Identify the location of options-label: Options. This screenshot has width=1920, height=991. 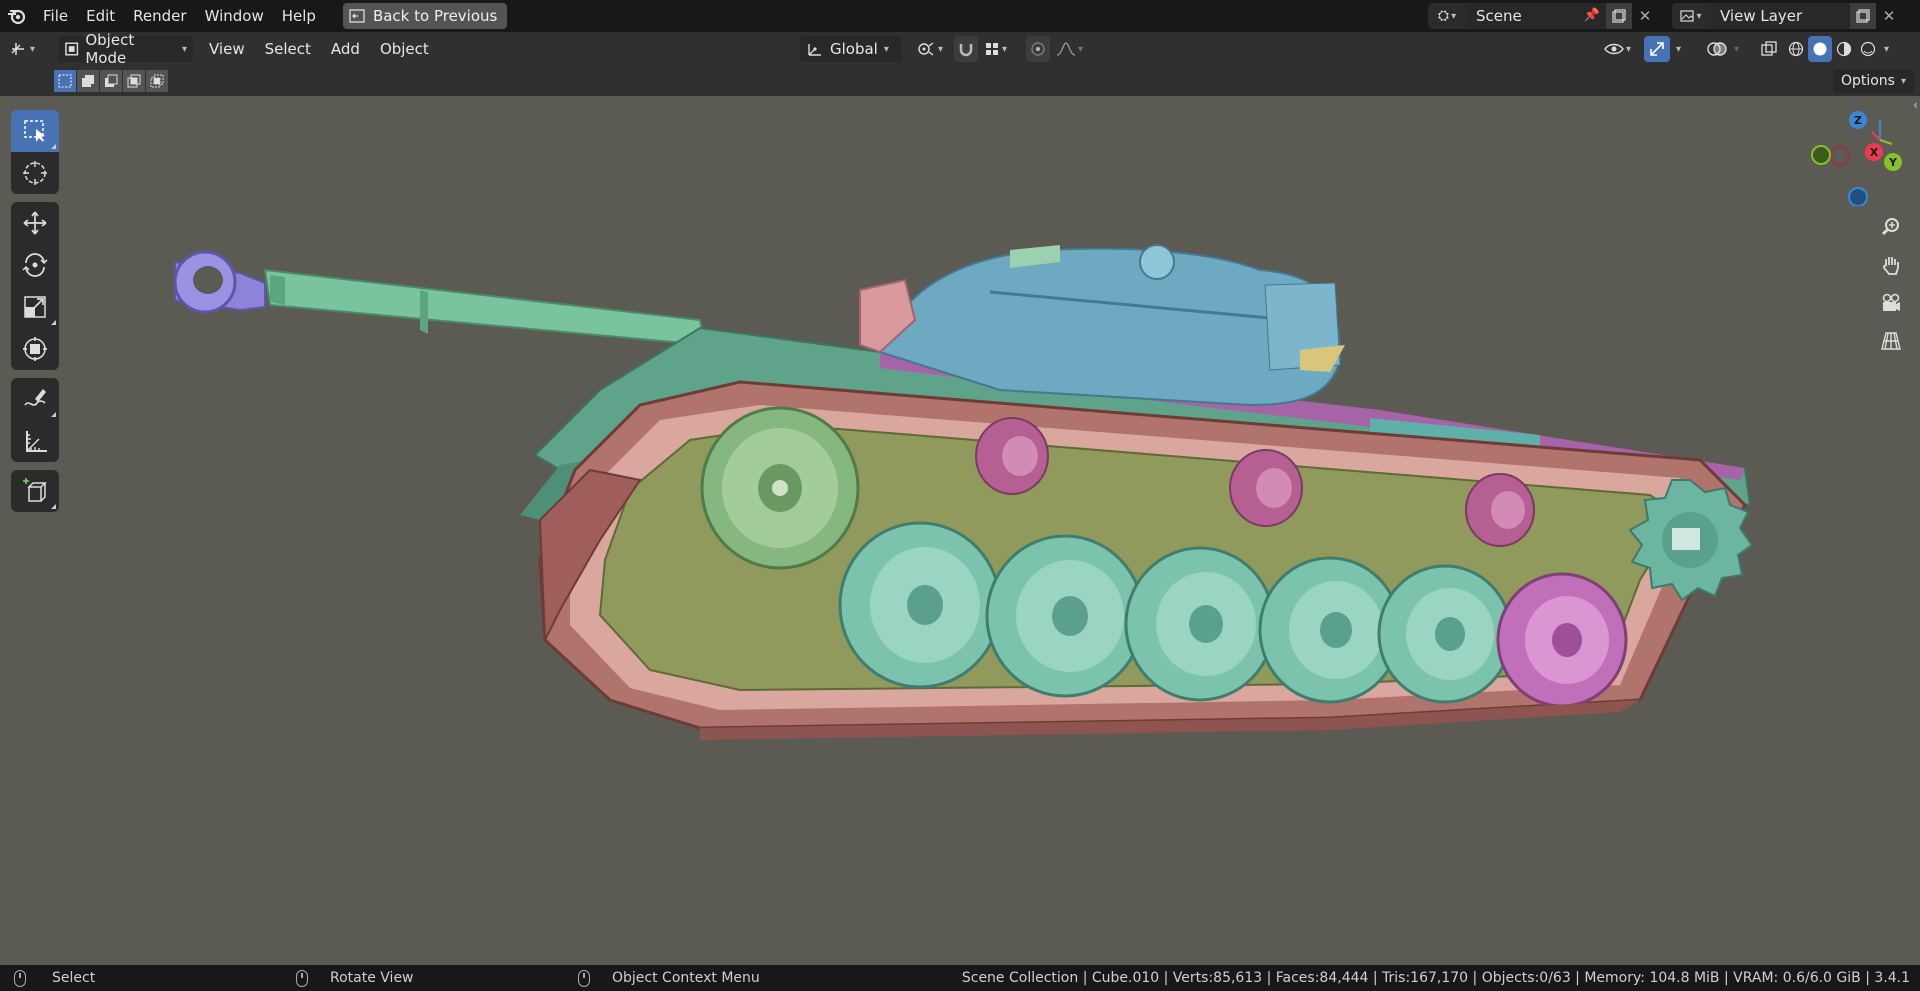
(1867, 81).